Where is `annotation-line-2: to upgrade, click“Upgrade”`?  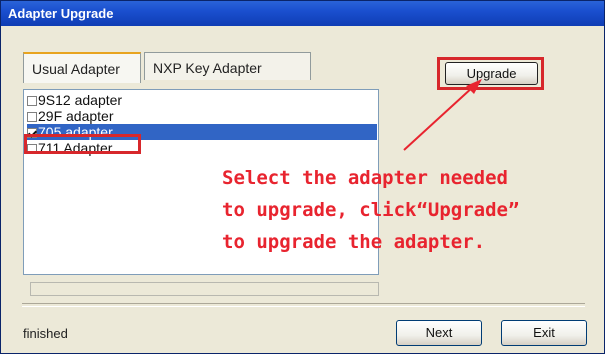 annotation-line-2: to upgrade, click“Upgrade” is located at coordinates (371, 210).